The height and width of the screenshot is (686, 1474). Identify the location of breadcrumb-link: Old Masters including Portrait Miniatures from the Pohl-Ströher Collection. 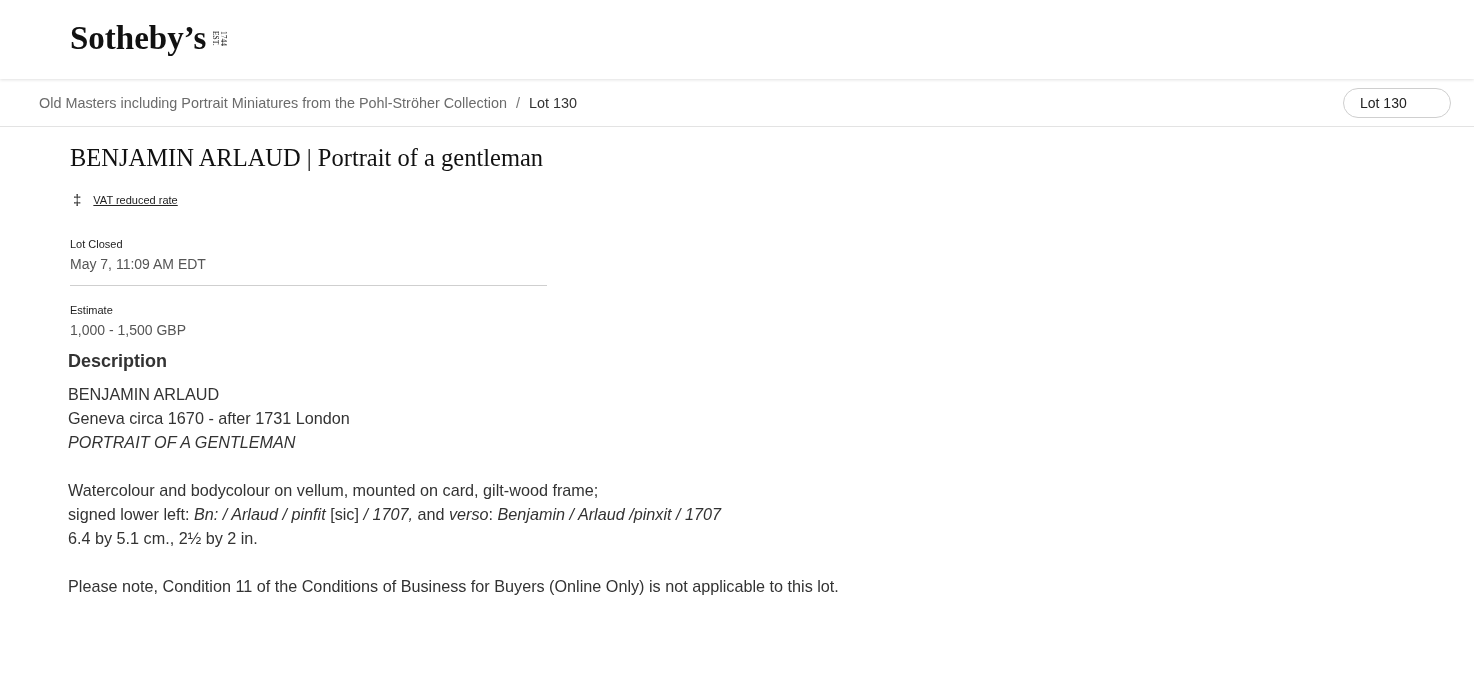
(273, 102).